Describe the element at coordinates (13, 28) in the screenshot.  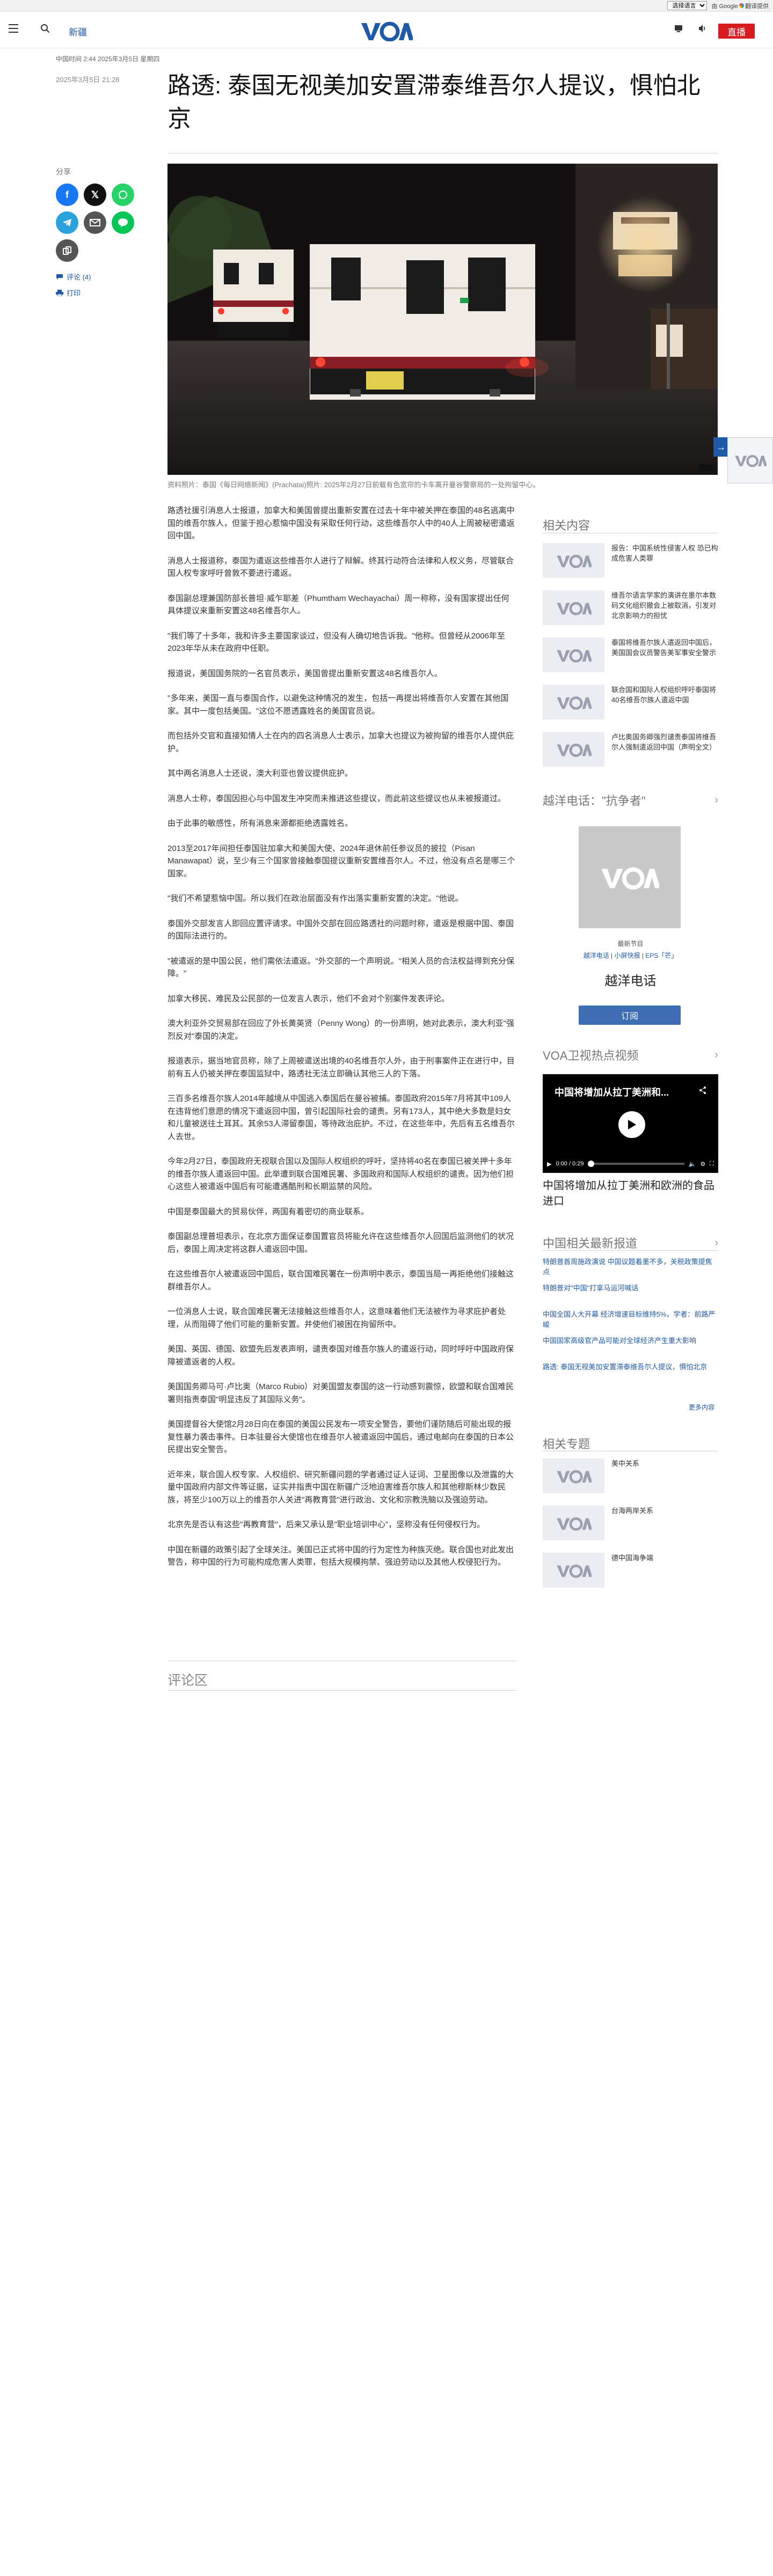
I see `menu-icon` at that location.